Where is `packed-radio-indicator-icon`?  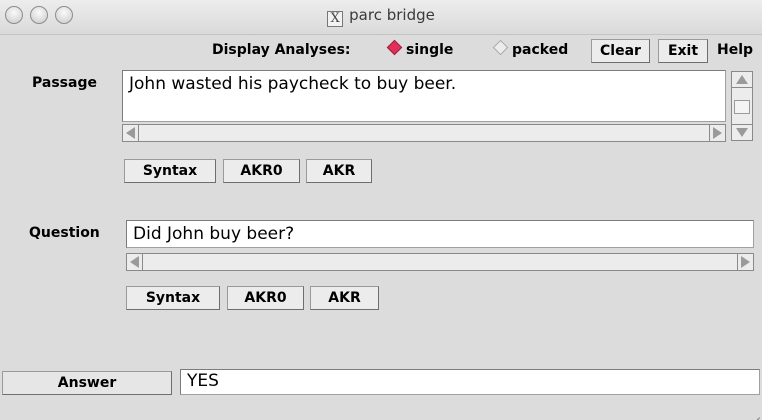
packed-radio-indicator-icon is located at coordinates (500, 47).